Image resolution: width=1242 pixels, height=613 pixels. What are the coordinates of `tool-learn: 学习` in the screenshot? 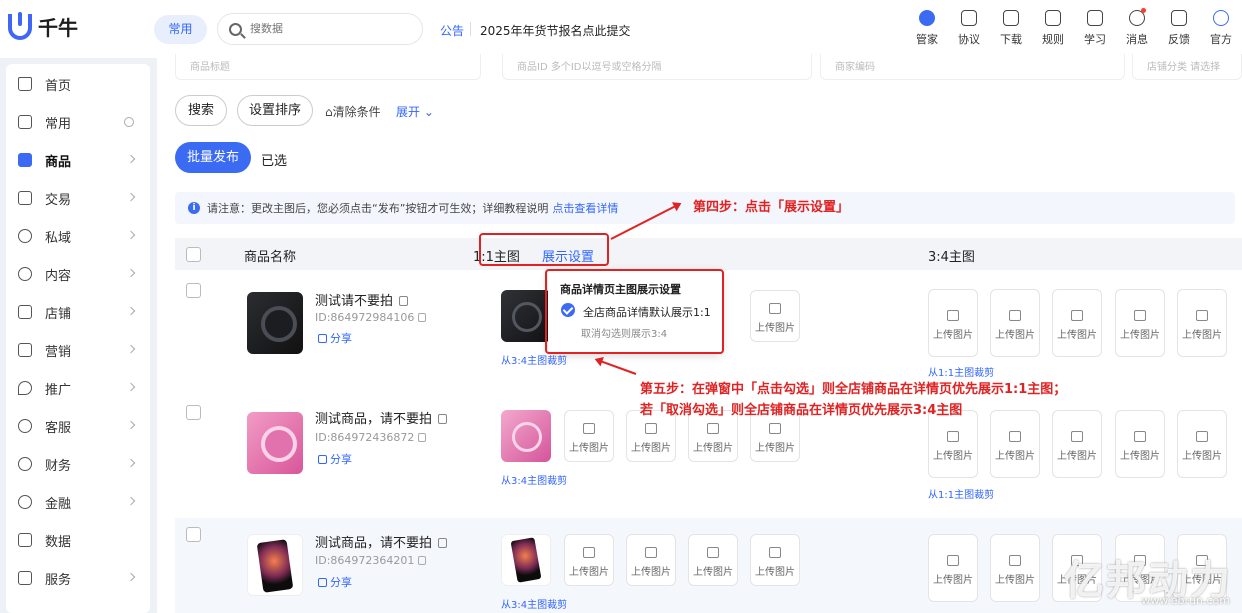 It's located at (1095, 27).